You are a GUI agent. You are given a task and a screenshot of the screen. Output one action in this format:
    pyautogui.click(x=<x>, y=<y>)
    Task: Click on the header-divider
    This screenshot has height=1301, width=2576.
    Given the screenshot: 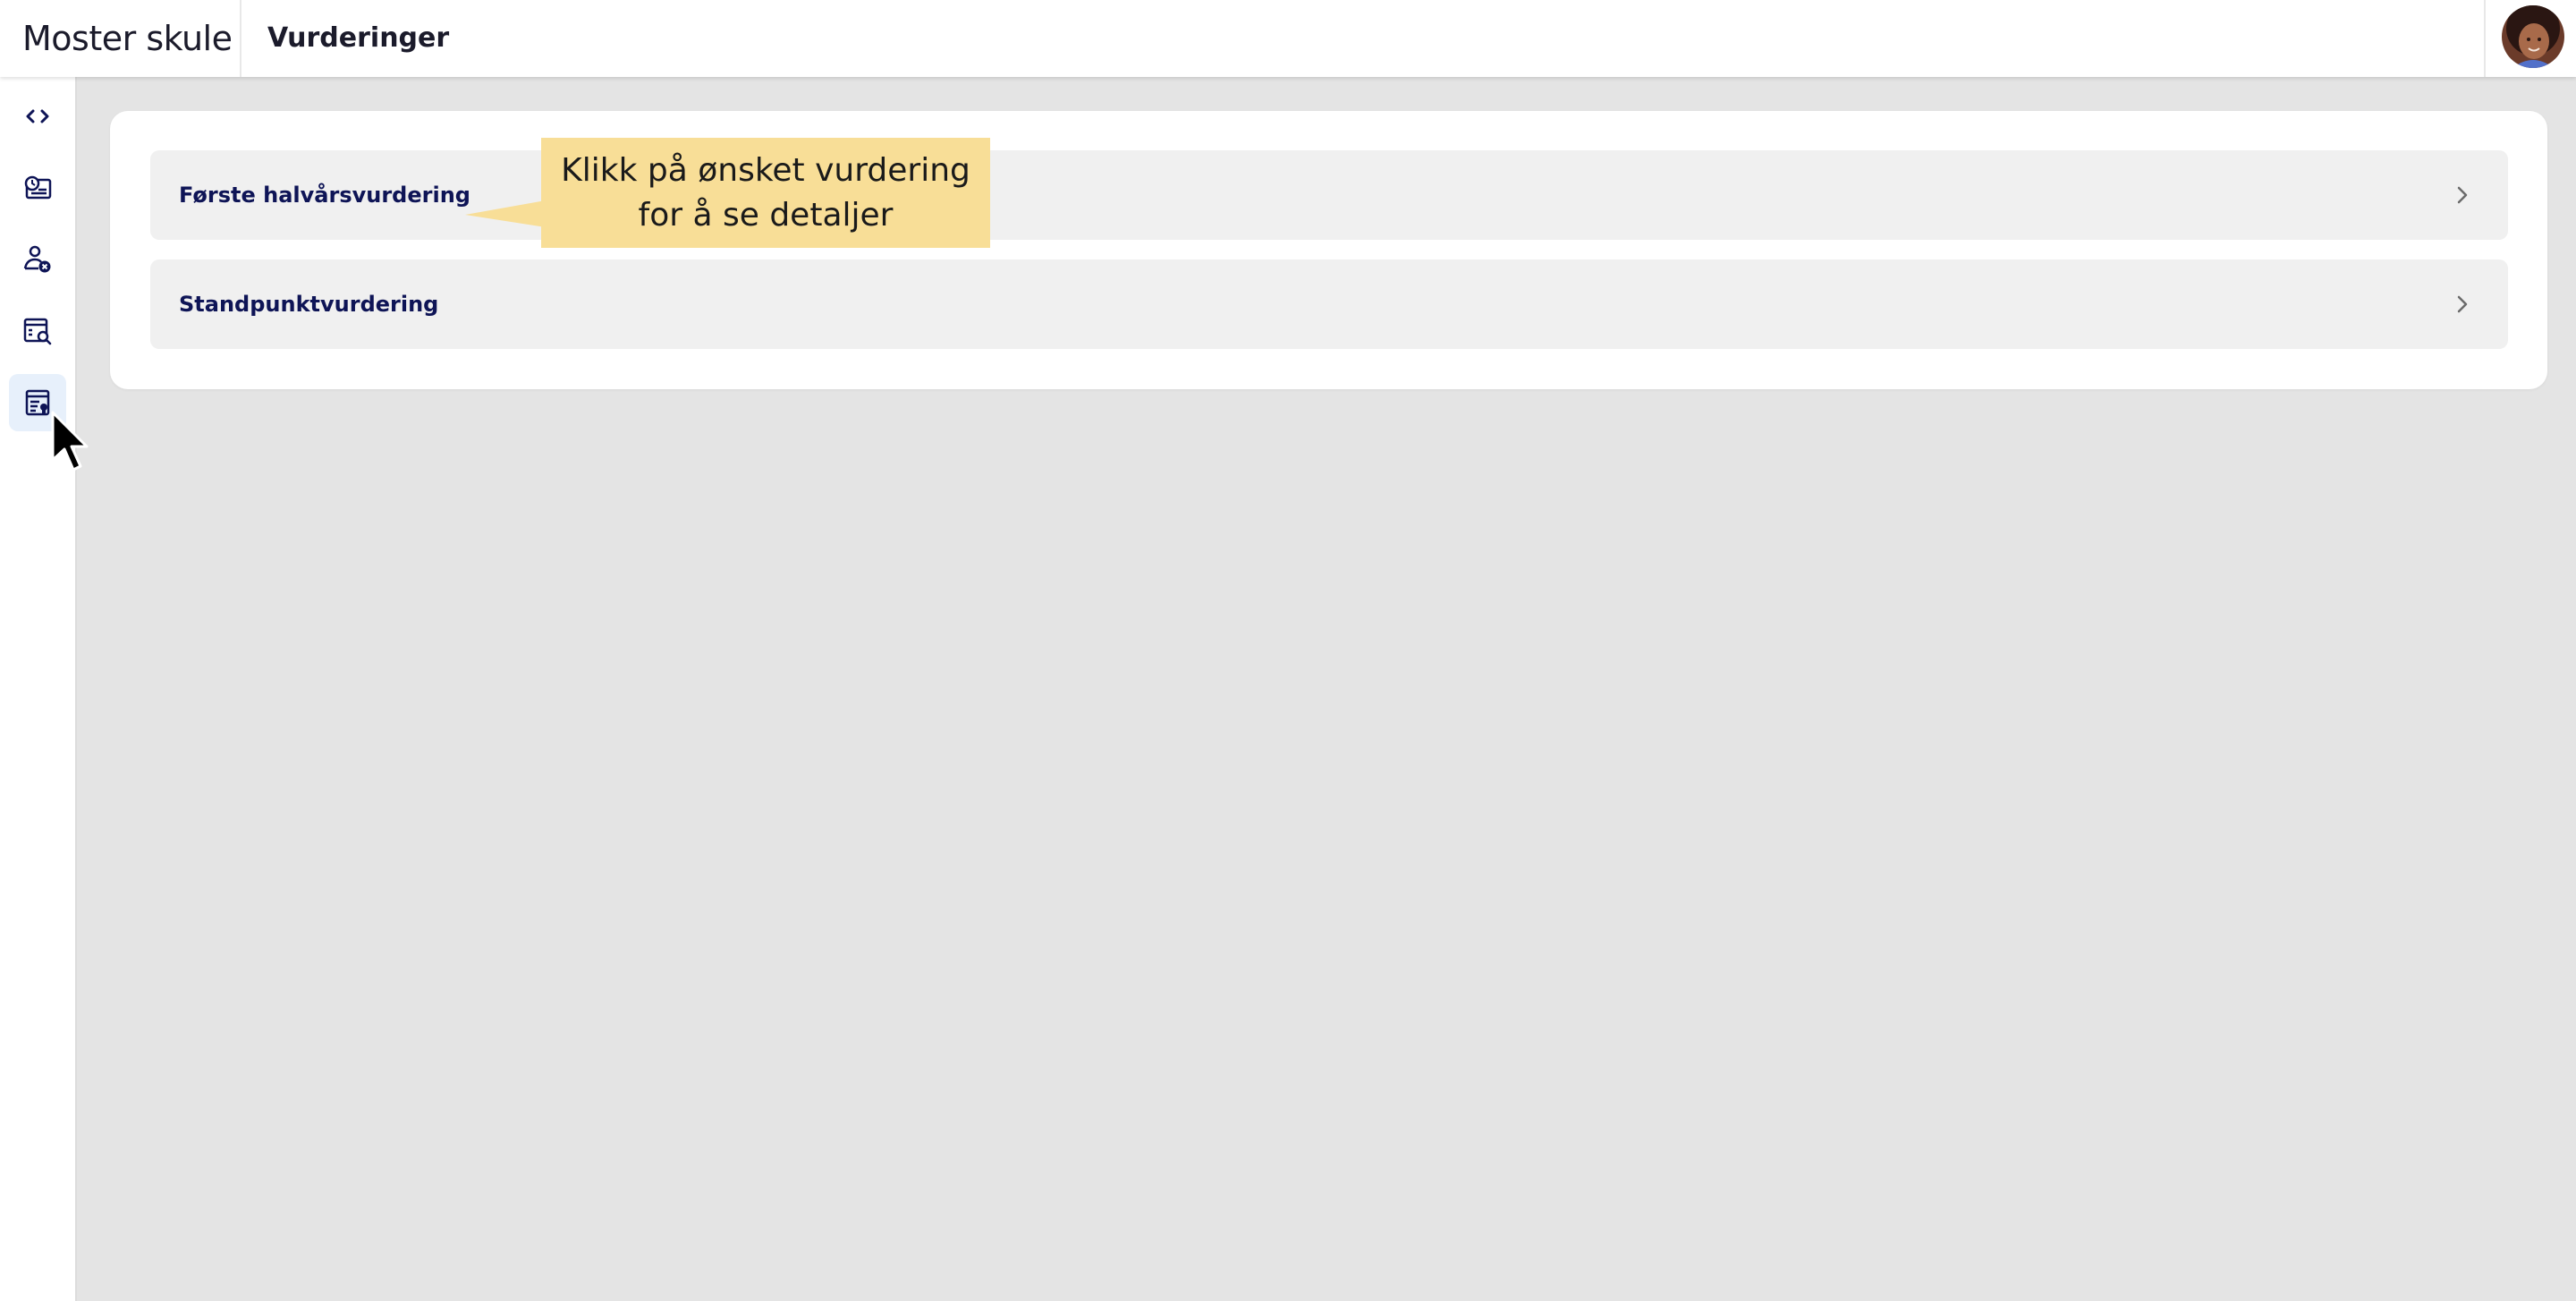 What is the action you would take?
    pyautogui.click(x=241, y=38)
    